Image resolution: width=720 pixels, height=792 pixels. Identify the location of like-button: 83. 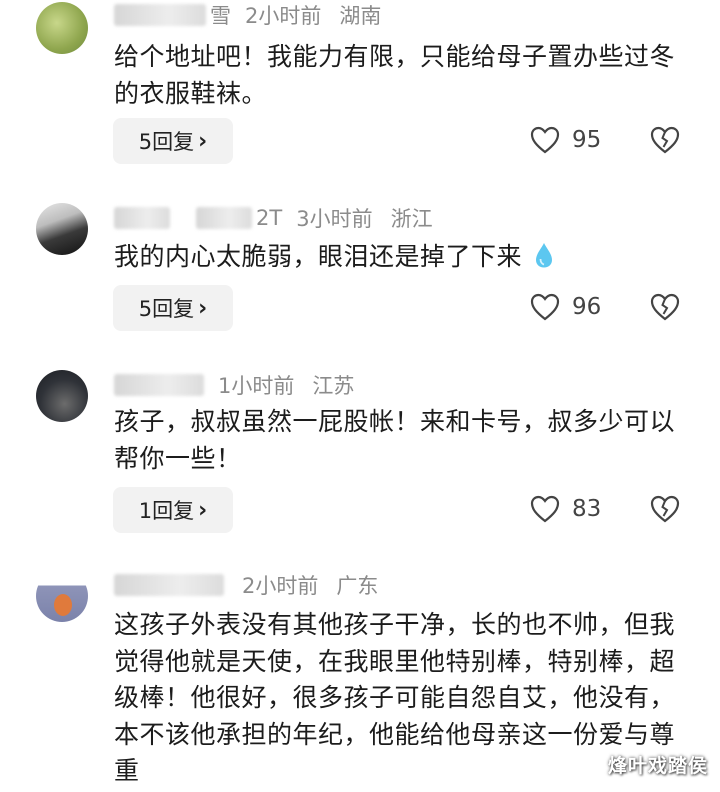
(565, 509).